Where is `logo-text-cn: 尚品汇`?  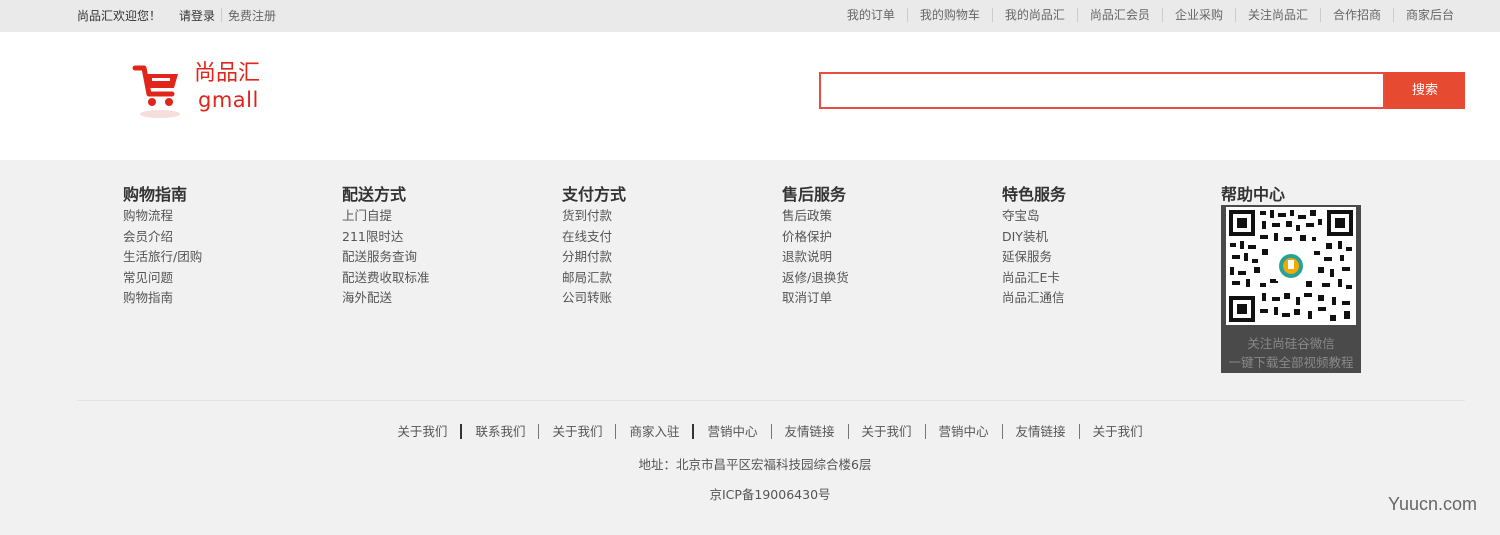
logo-text-cn: 尚品汇 is located at coordinates (227, 73).